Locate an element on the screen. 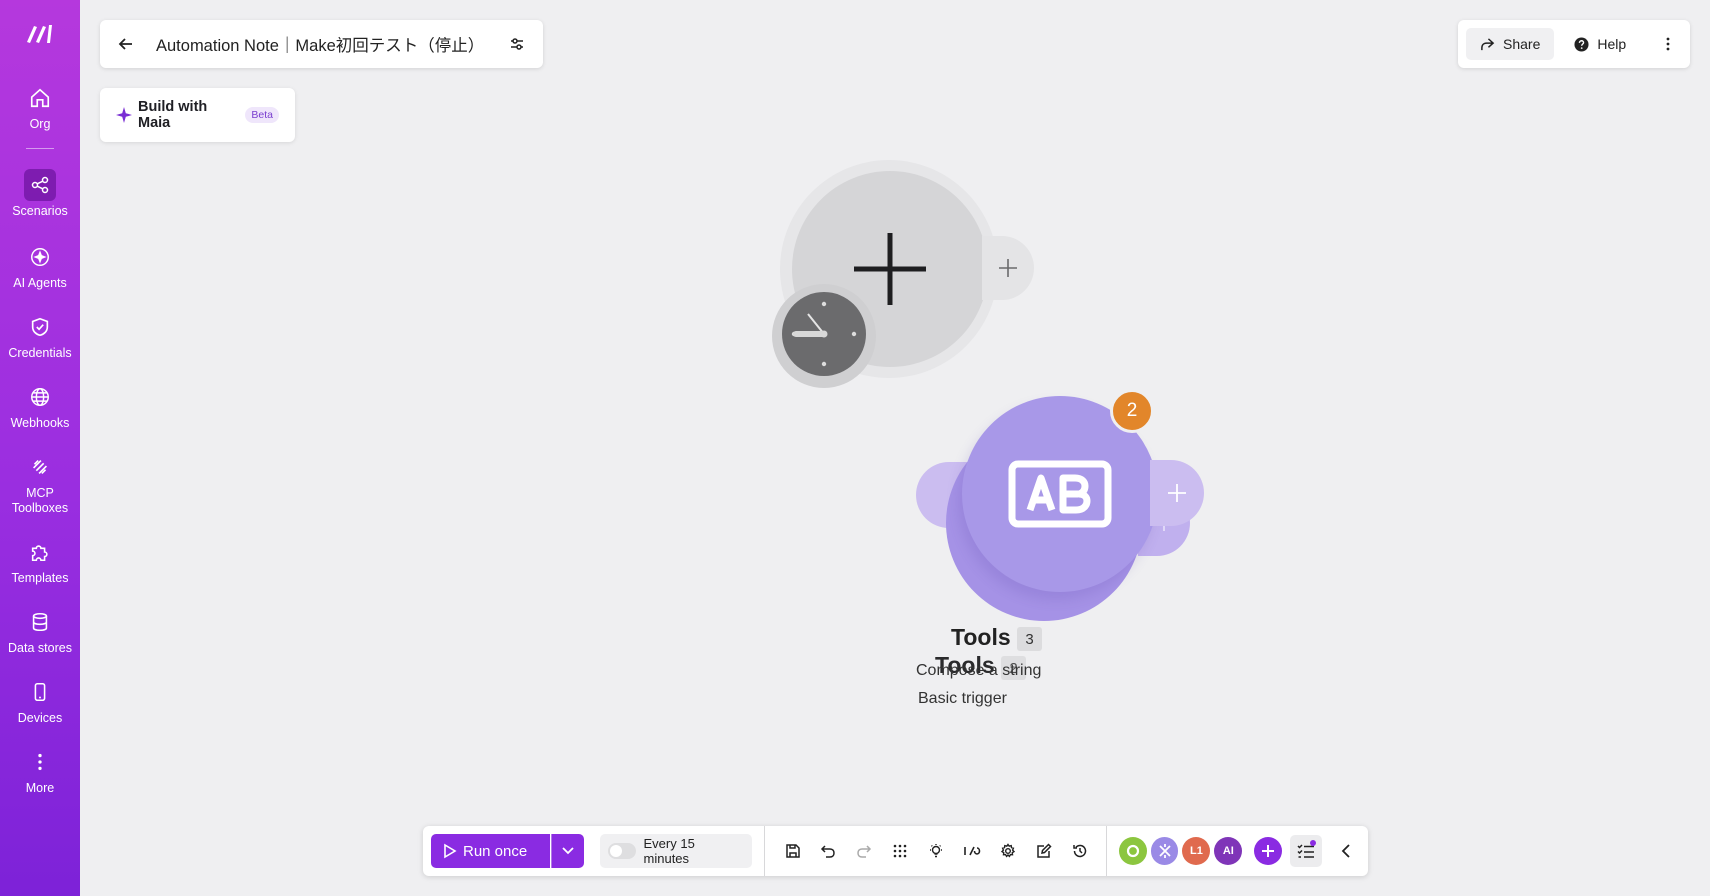 The image size is (1710, 896). sidebar-item-devices: Devices is located at coordinates (40, 701).